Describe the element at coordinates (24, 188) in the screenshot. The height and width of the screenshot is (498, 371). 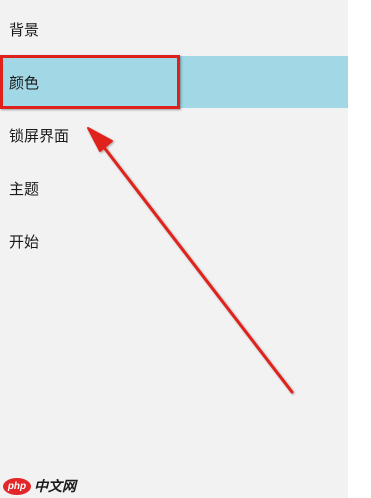
I see `sidebar-item-label: 主题` at that location.